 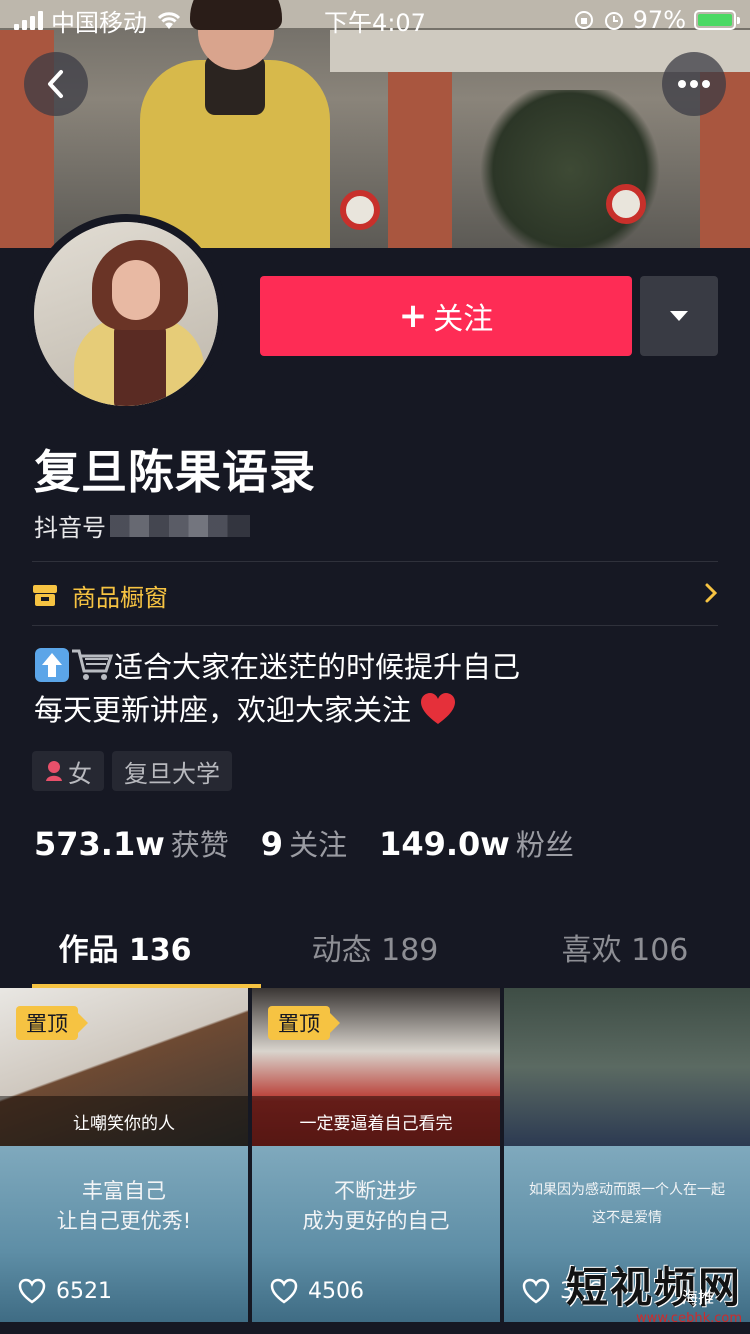 What do you see at coordinates (180, 525) in the screenshot?
I see `douyin-id-blurred` at bounding box center [180, 525].